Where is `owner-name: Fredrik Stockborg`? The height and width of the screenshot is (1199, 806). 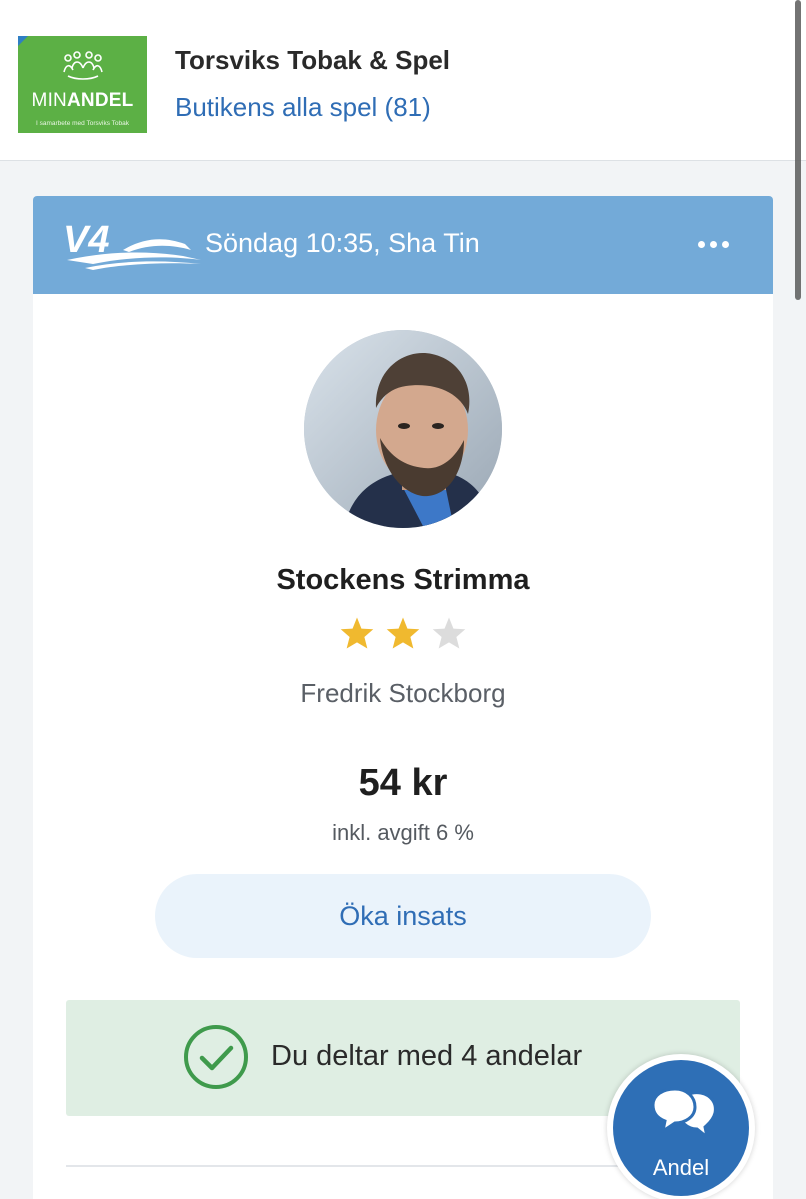
owner-name: Fredrik Stockborg is located at coordinates (403, 693).